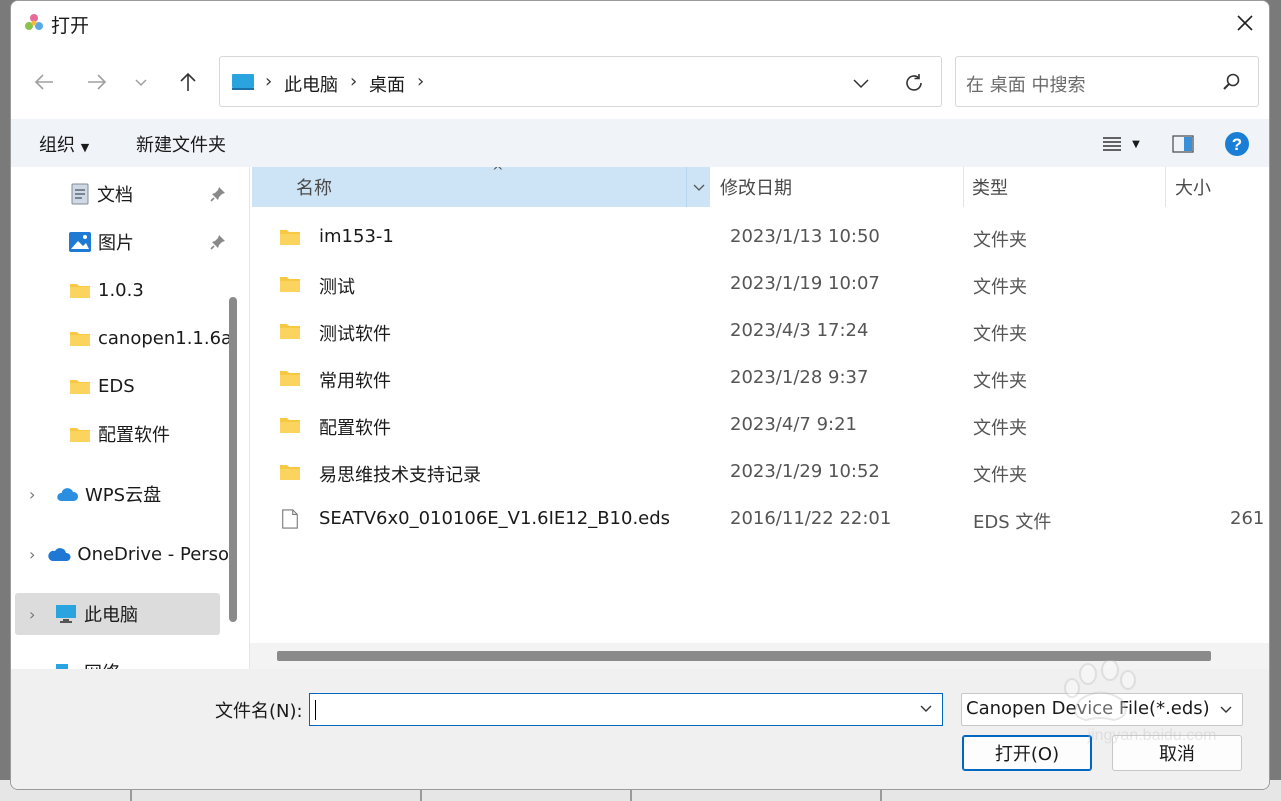 The height and width of the screenshot is (801, 1281). I want to click on recent-locations-button, so click(141, 82).